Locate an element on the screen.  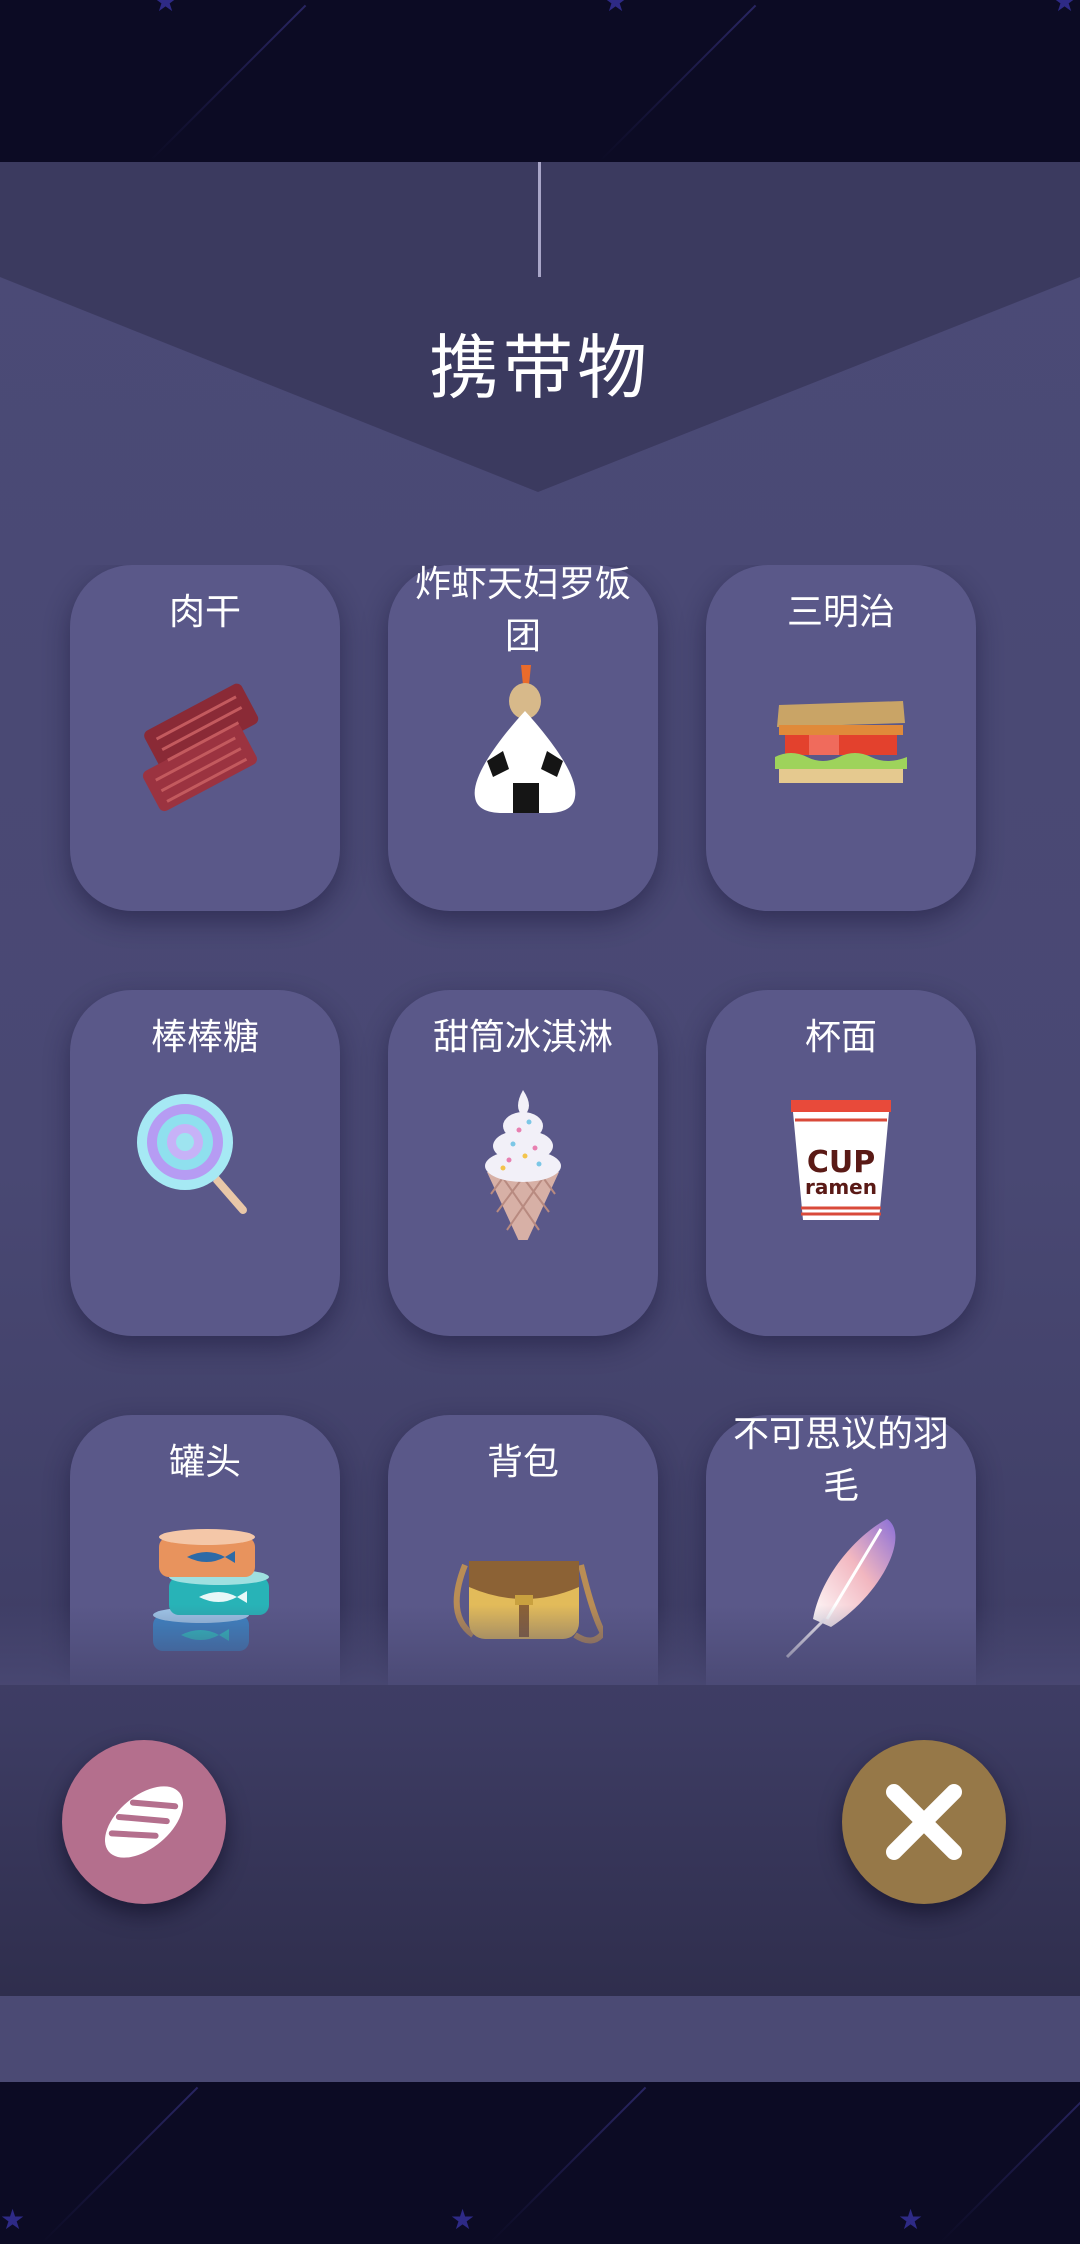
close-icon is located at coordinates (924, 1822).